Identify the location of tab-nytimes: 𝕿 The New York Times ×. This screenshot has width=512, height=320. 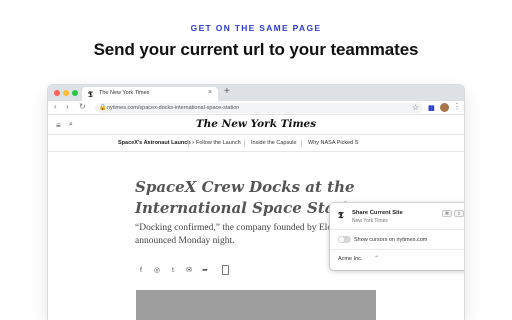
(150, 94).